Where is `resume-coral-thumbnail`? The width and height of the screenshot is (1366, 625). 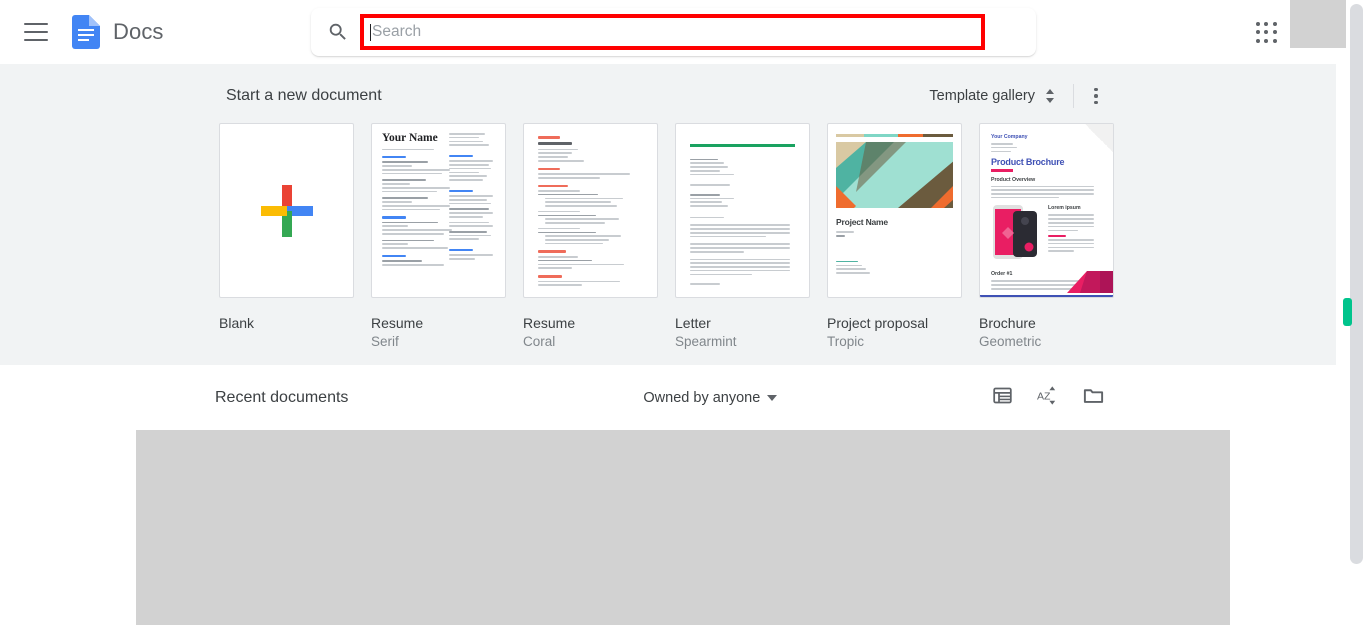 resume-coral-thumbnail is located at coordinates (590, 210).